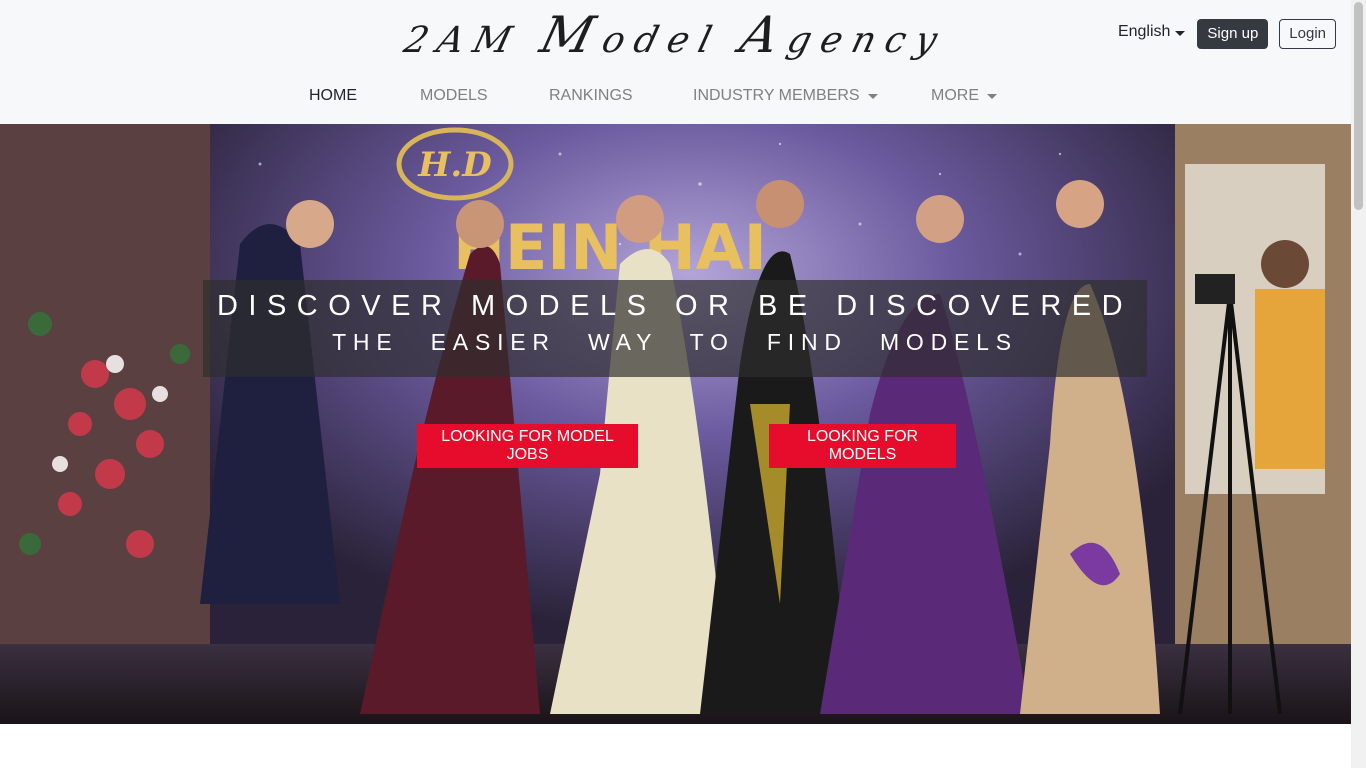 This screenshot has height=768, width=1366. I want to click on hero-headline: DISCOVER MODELS OR BE DISCOVERED, so click(675, 306).